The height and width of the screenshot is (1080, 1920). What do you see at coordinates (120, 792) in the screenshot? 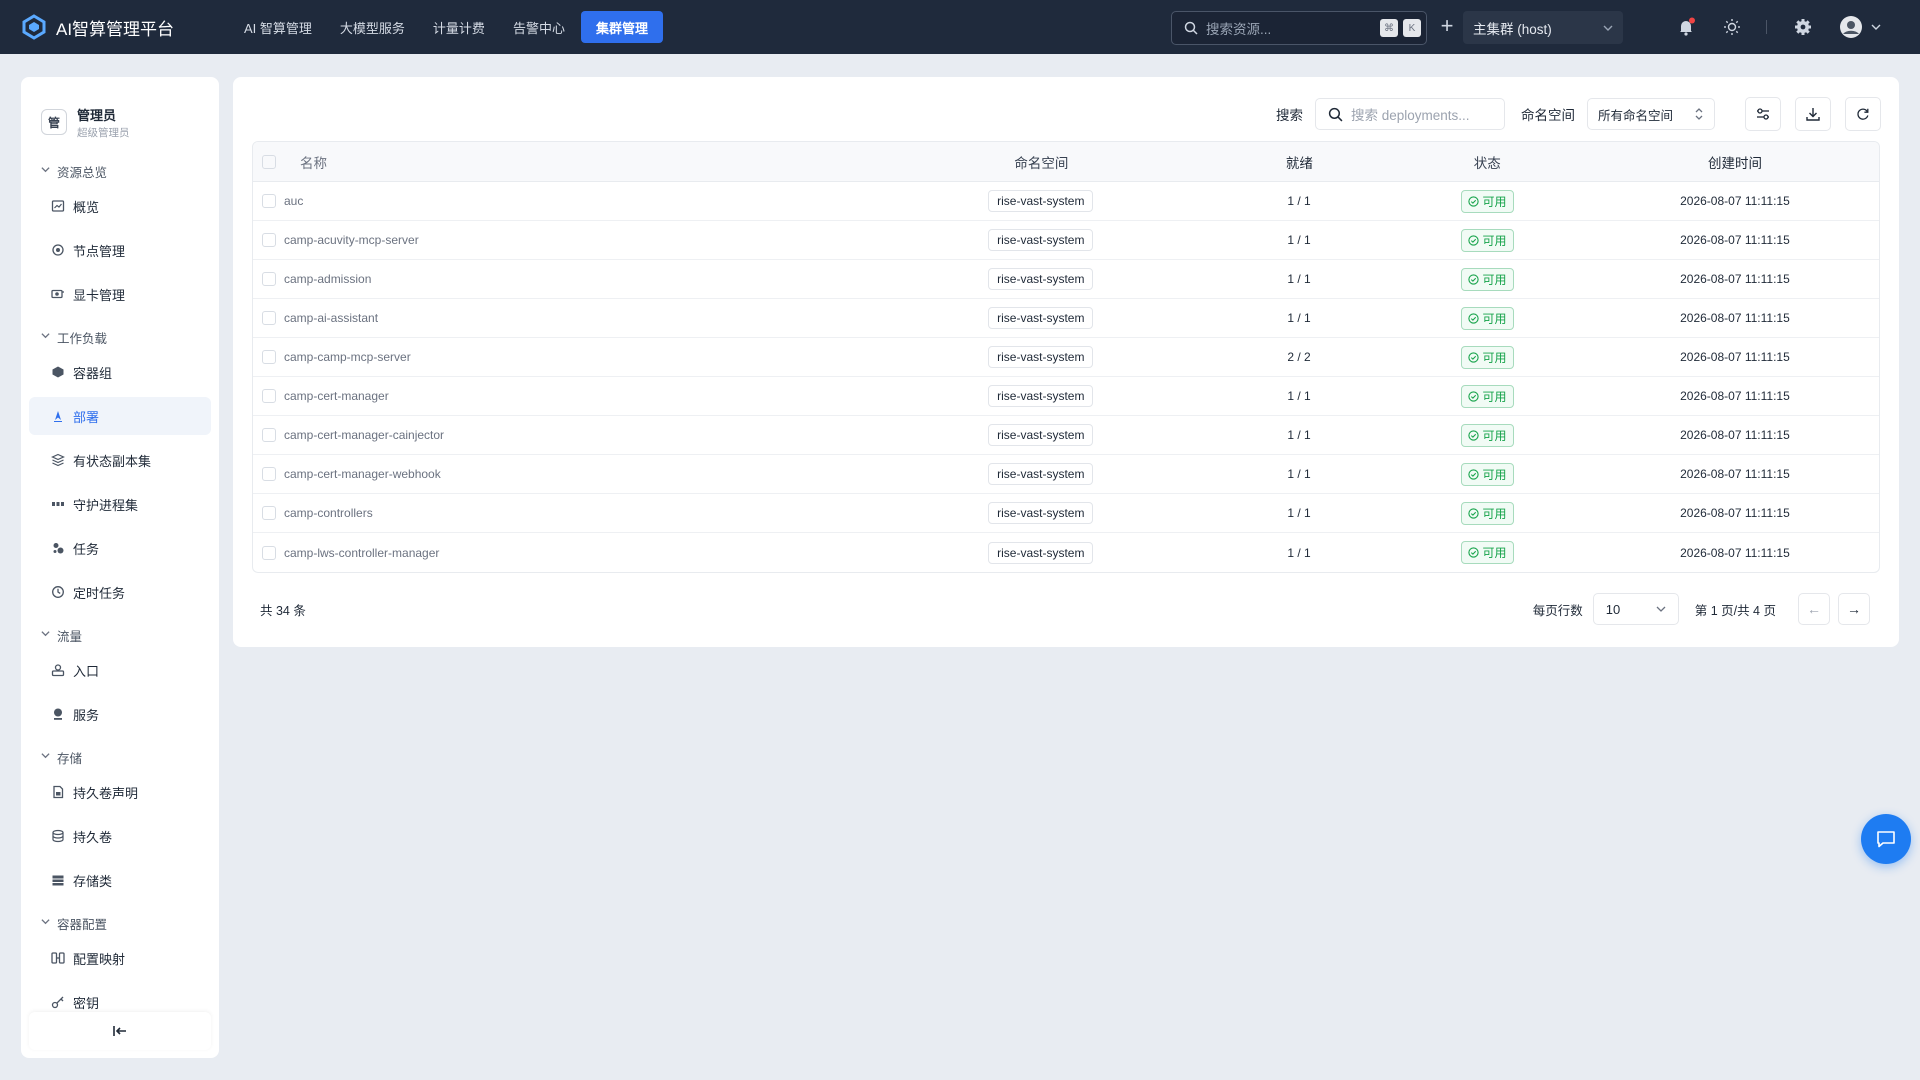
I see `sidebar-item: 持久卷声明` at bounding box center [120, 792].